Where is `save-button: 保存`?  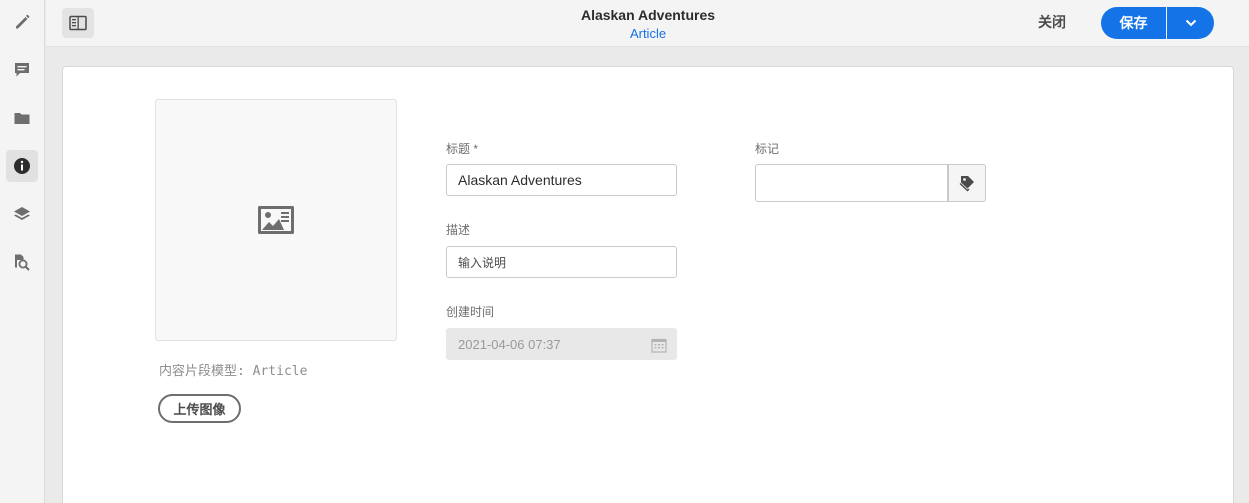 save-button: 保存 is located at coordinates (1133, 23).